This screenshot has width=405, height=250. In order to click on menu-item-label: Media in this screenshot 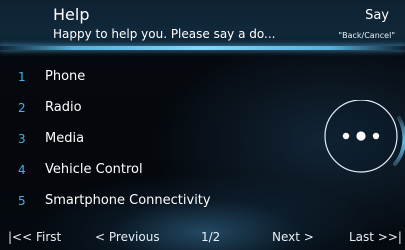, I will do `click(65, 138)`.